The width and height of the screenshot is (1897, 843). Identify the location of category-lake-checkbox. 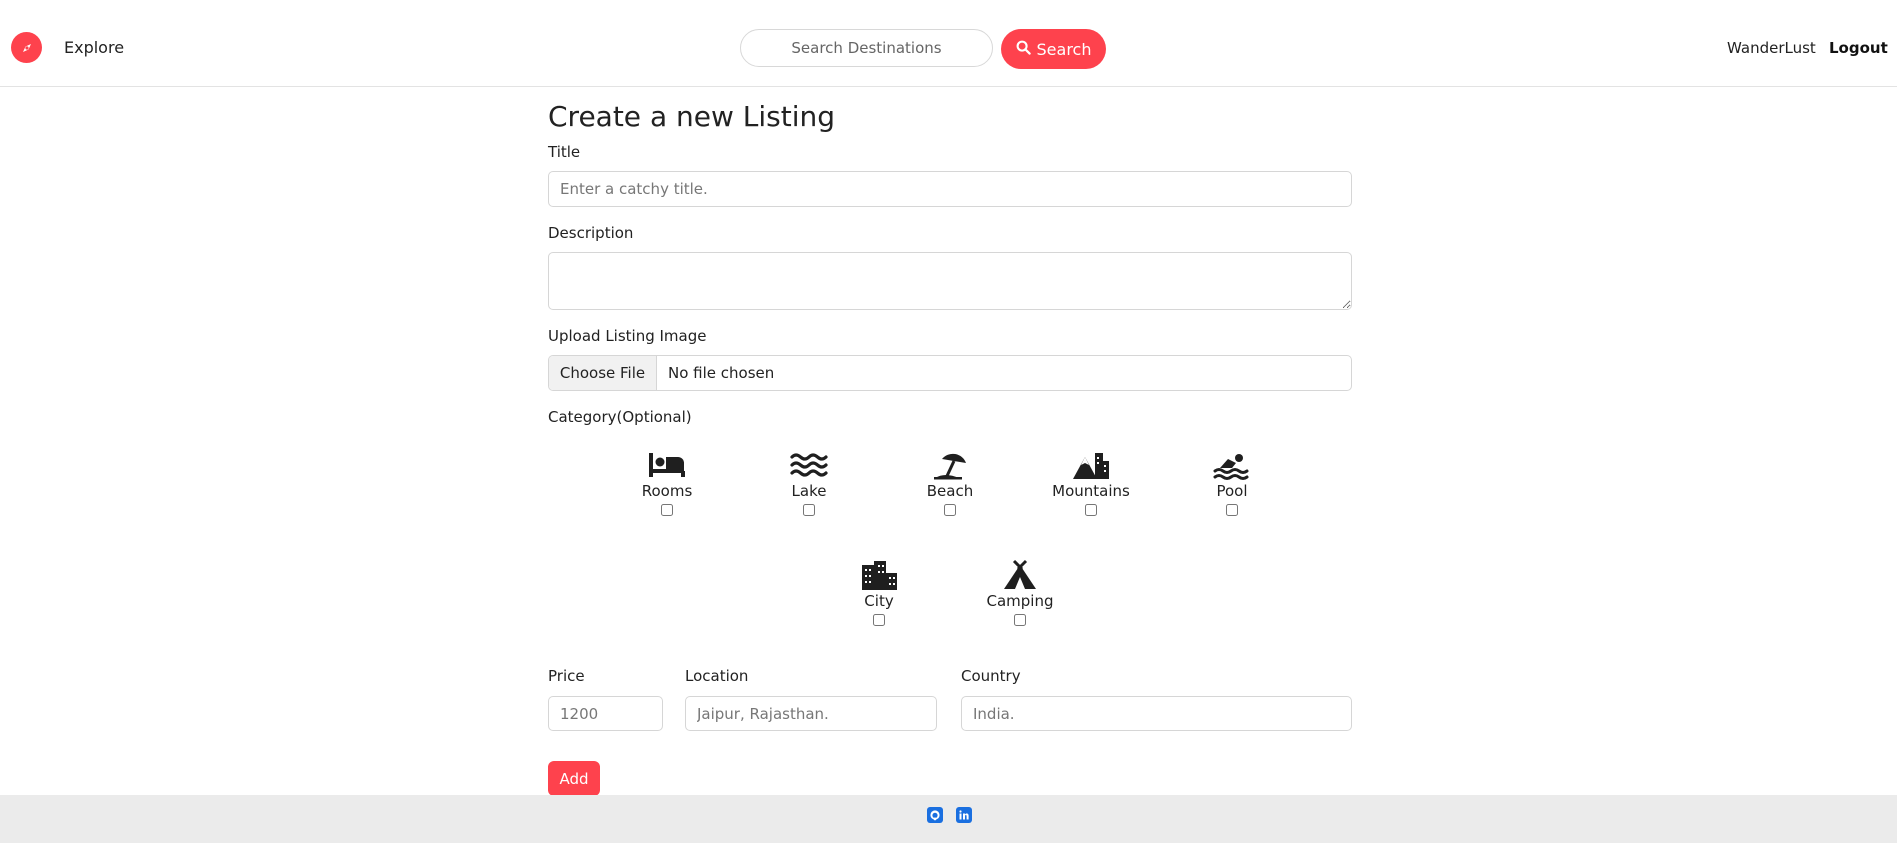
(809, 510).